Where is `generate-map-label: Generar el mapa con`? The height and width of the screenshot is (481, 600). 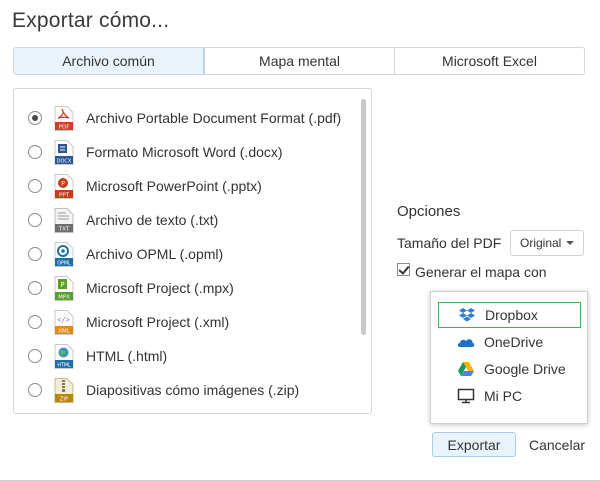
generate-map-label: Generar el mapa con is located at coordinates (481, 272).